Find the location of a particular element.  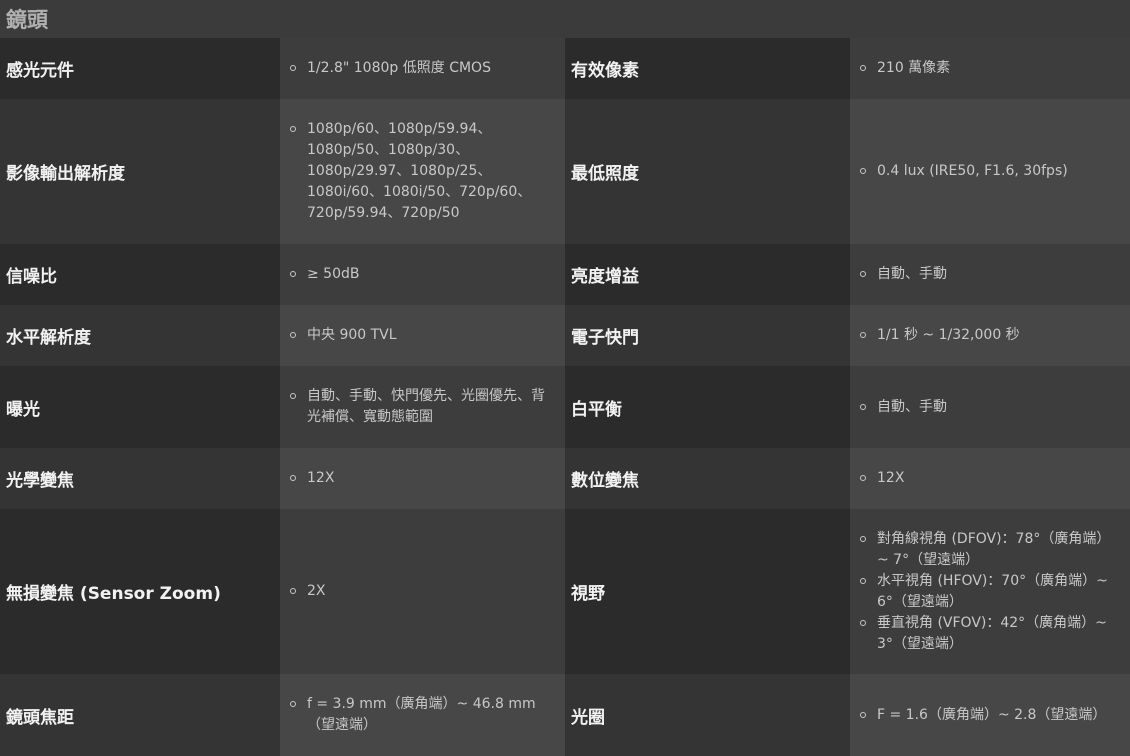

spec-value-item: 中央 900 TVL is located at coordinates (422, 335).